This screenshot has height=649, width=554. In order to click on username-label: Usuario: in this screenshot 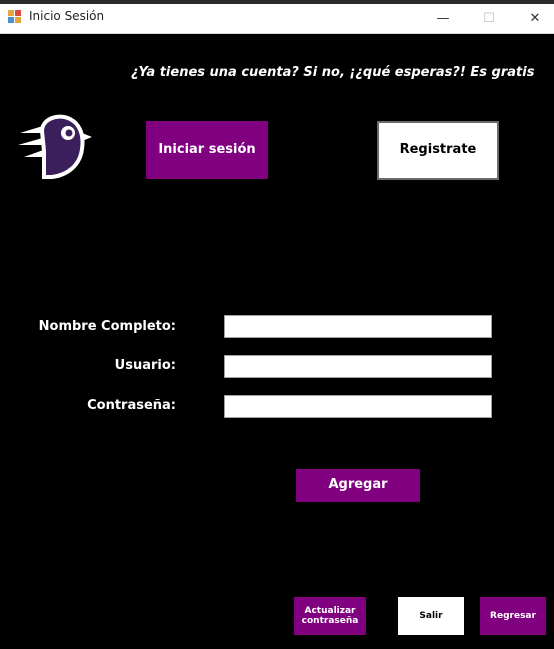, I will do `click(145, 365)`.